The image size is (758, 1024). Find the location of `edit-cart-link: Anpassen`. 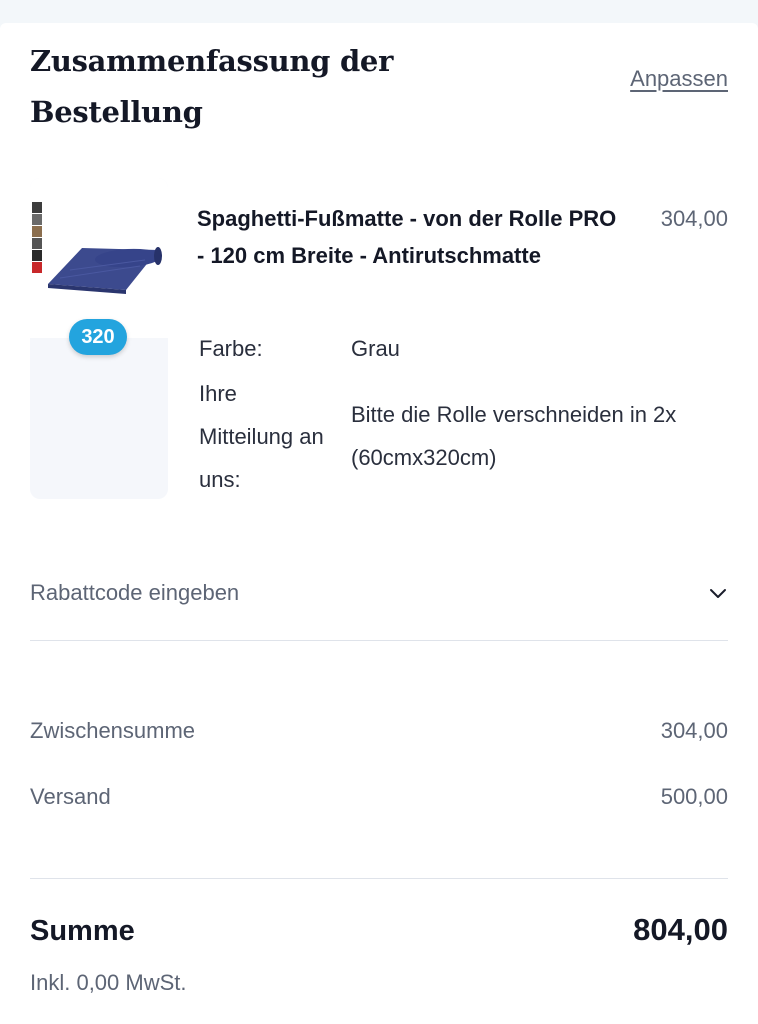

edit-cart-link: Anpassen is located at coordinates (679, 79).